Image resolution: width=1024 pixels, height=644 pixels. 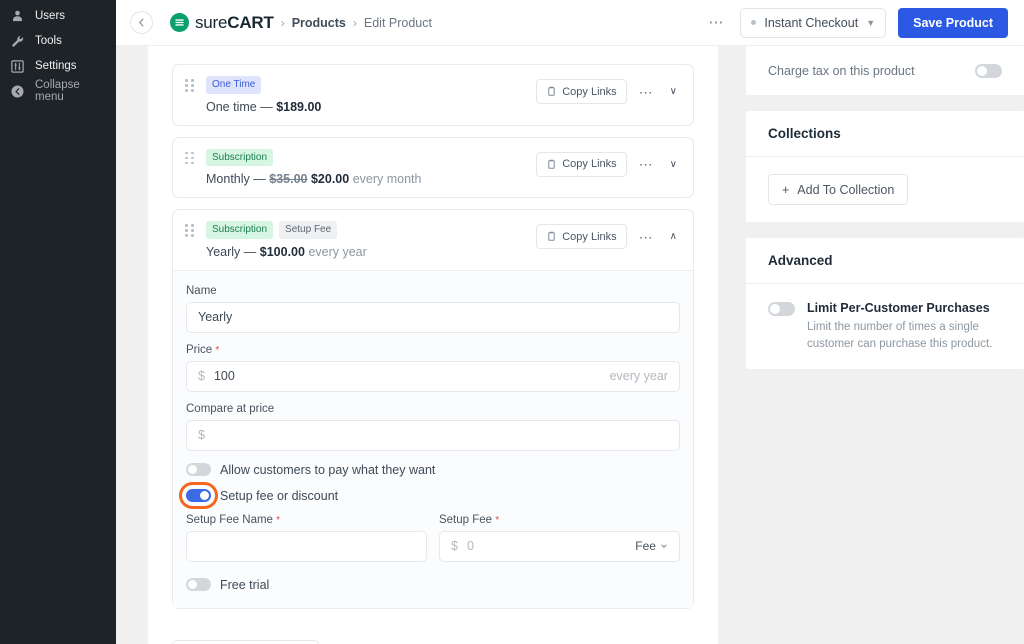 I want to click on field-name: Name Yearly, so click(x=433, y=309).